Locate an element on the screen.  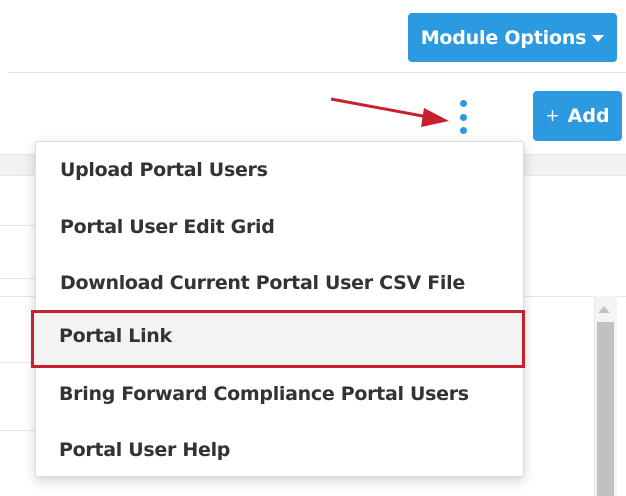
module-options-button: Module Options is located at coordinates (512, 37).